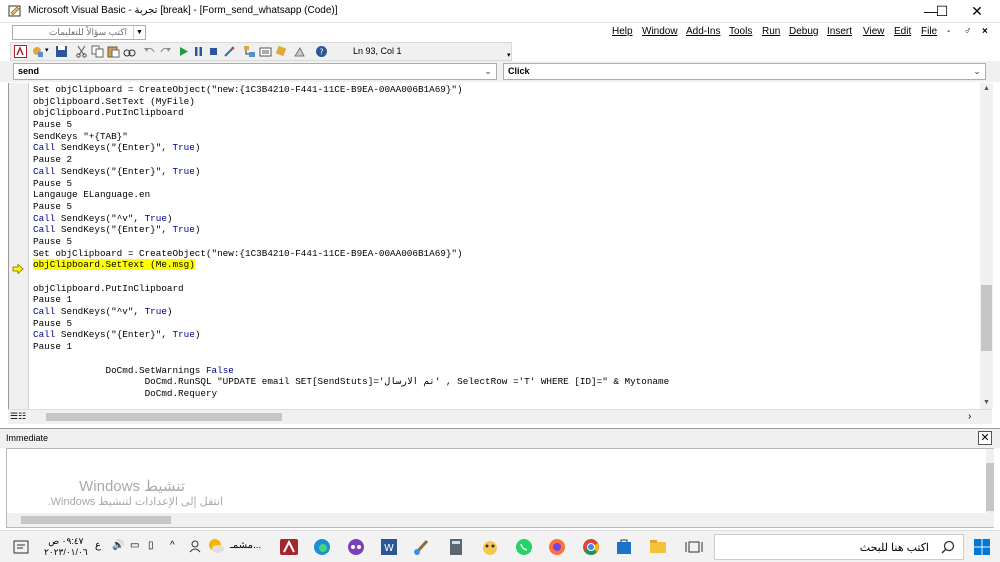  I want to click on immediate-close-icon: ✕, so click(985, 438).